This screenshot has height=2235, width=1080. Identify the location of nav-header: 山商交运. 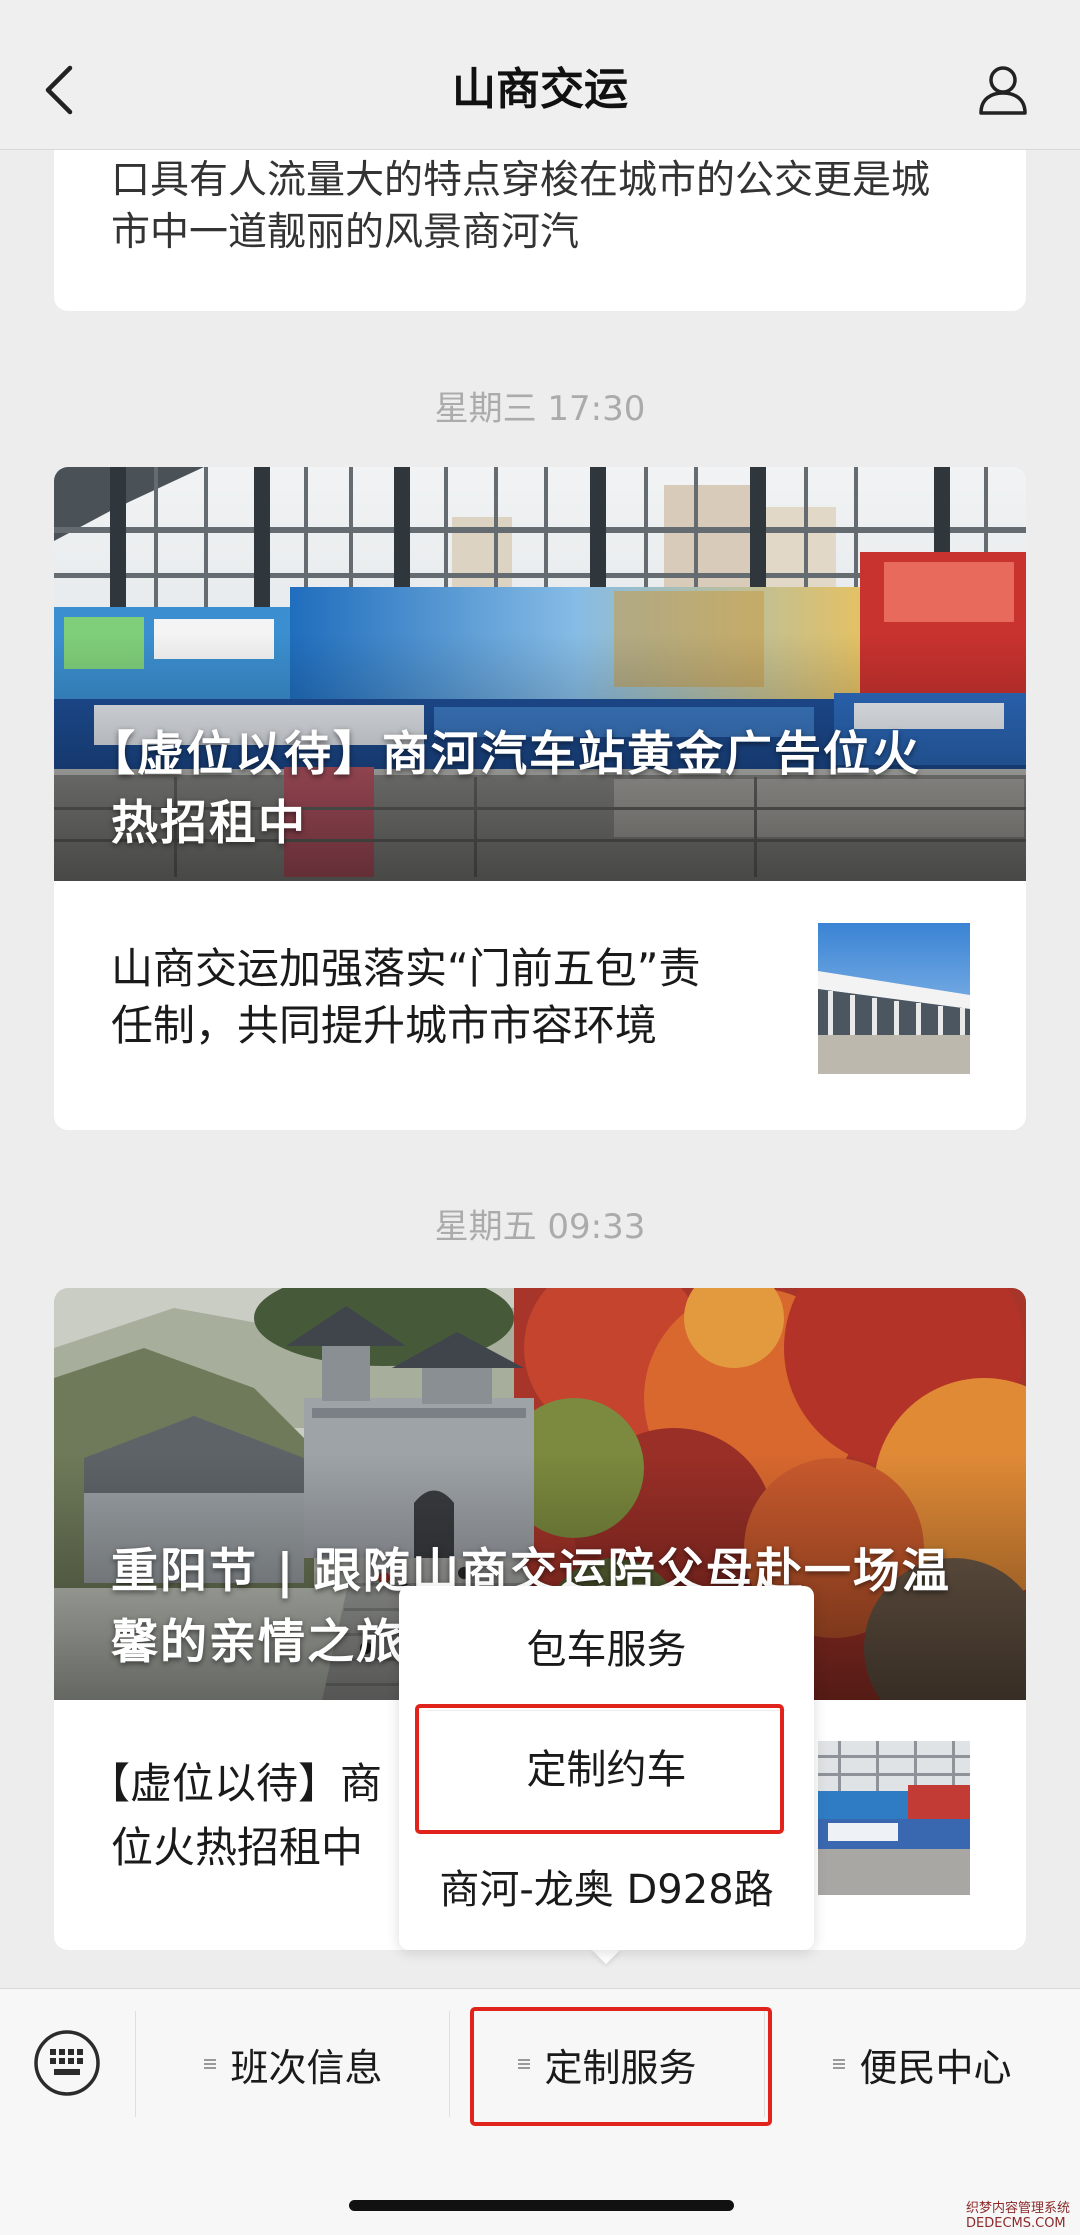
(540, 75).